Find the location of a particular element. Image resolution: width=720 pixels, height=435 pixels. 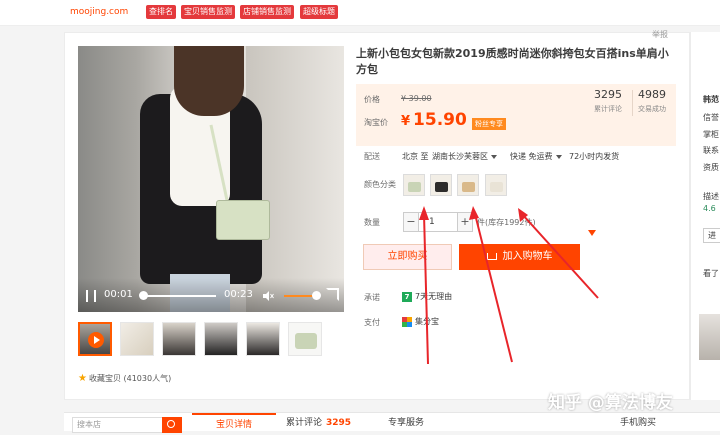

mobile-buy-link: 手机购买 is located at coordinates (638, 422).